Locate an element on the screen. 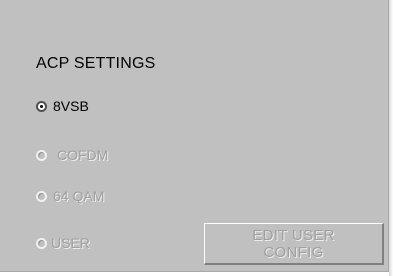 Image resolution: width=393 pixels, height=276 pixels. radio-label-8vsb: 8VSB is located at coordinates (71, 106).